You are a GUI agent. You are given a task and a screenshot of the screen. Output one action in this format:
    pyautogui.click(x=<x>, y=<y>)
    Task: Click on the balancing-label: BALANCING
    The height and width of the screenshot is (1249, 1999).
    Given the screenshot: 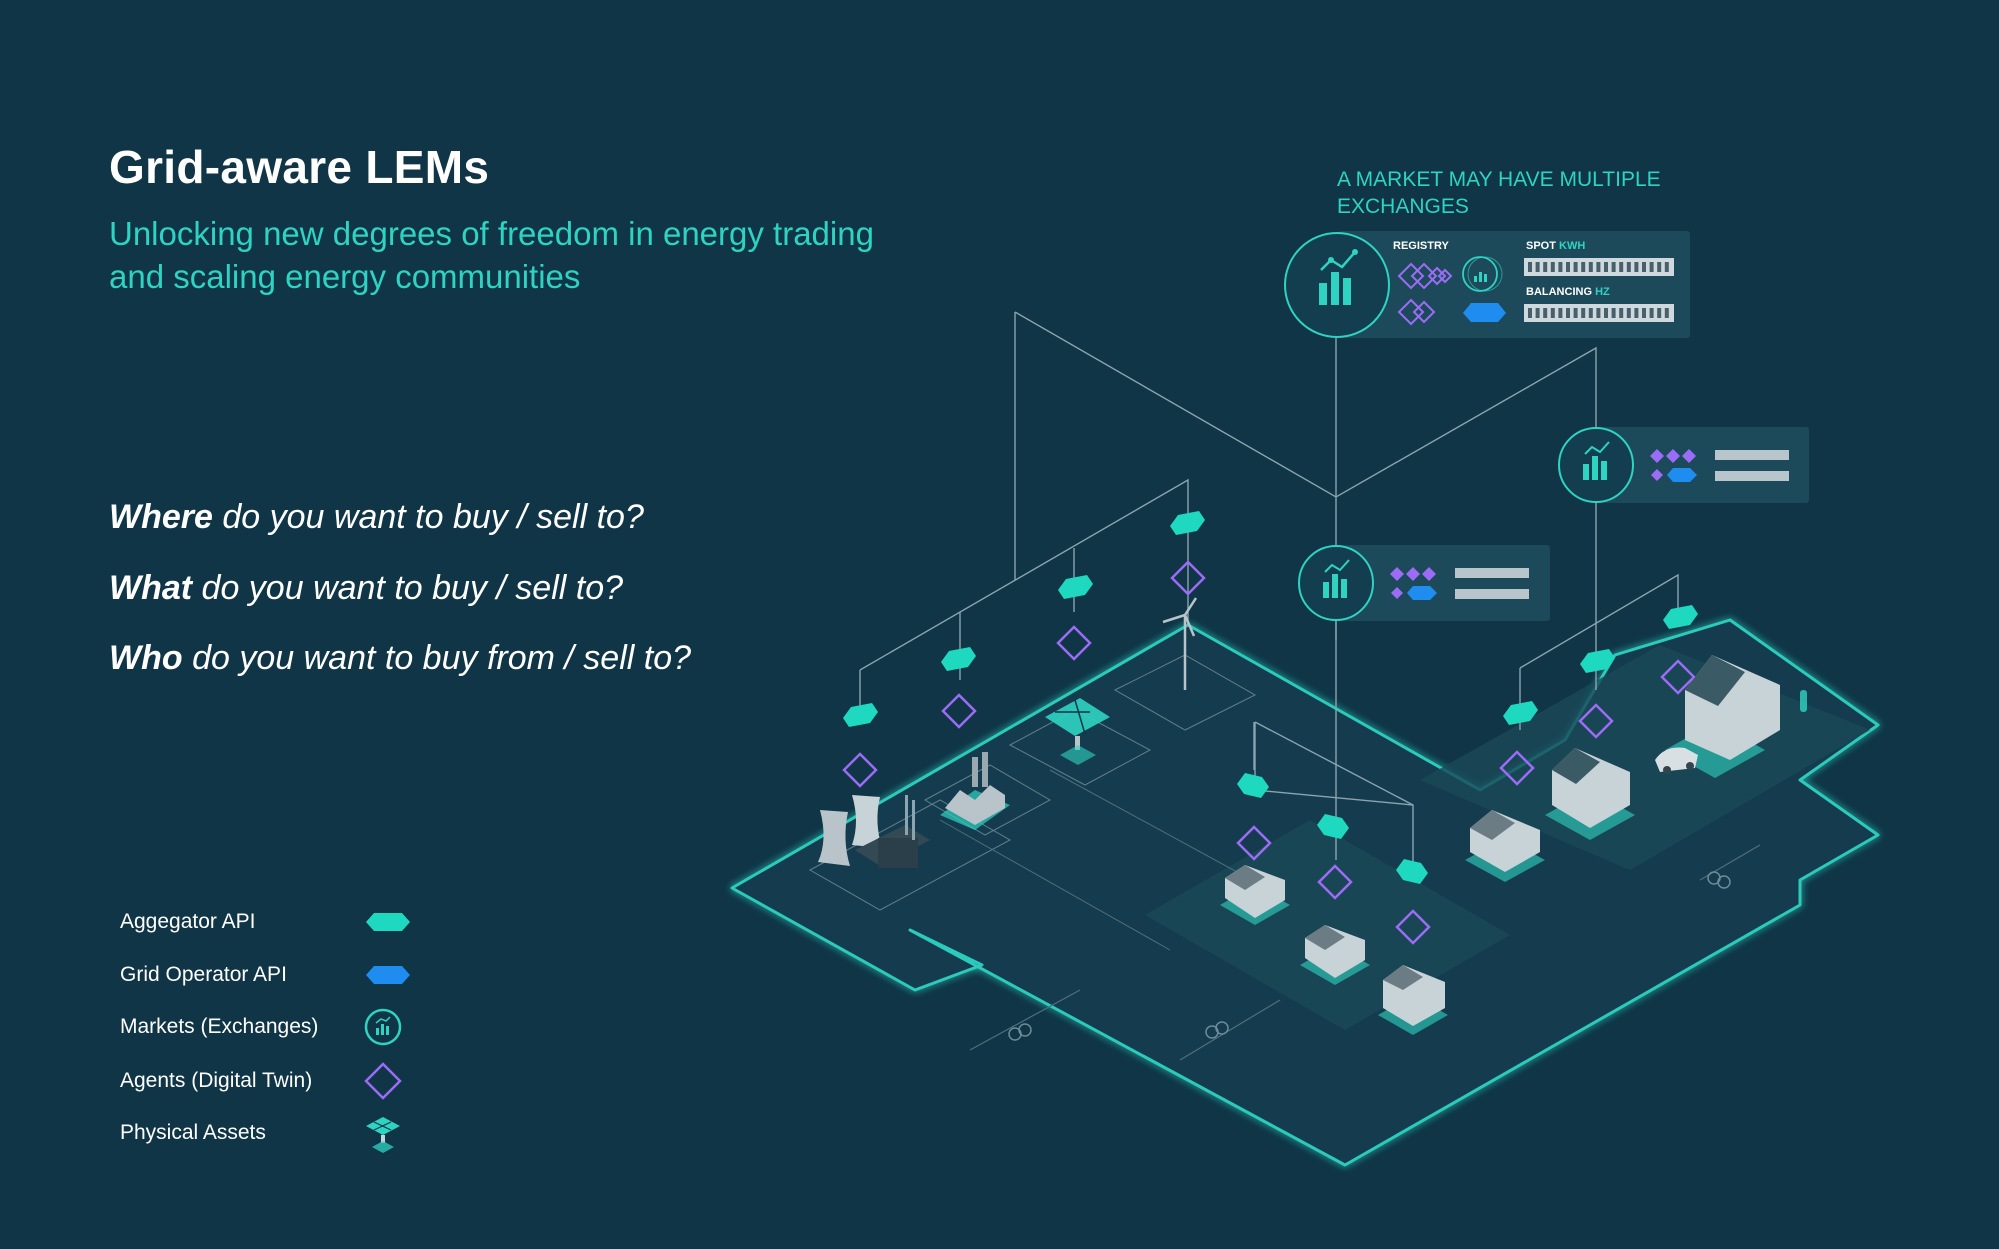 What is the action you would take?
    pyautogui.click(x=1559, y=292)
    